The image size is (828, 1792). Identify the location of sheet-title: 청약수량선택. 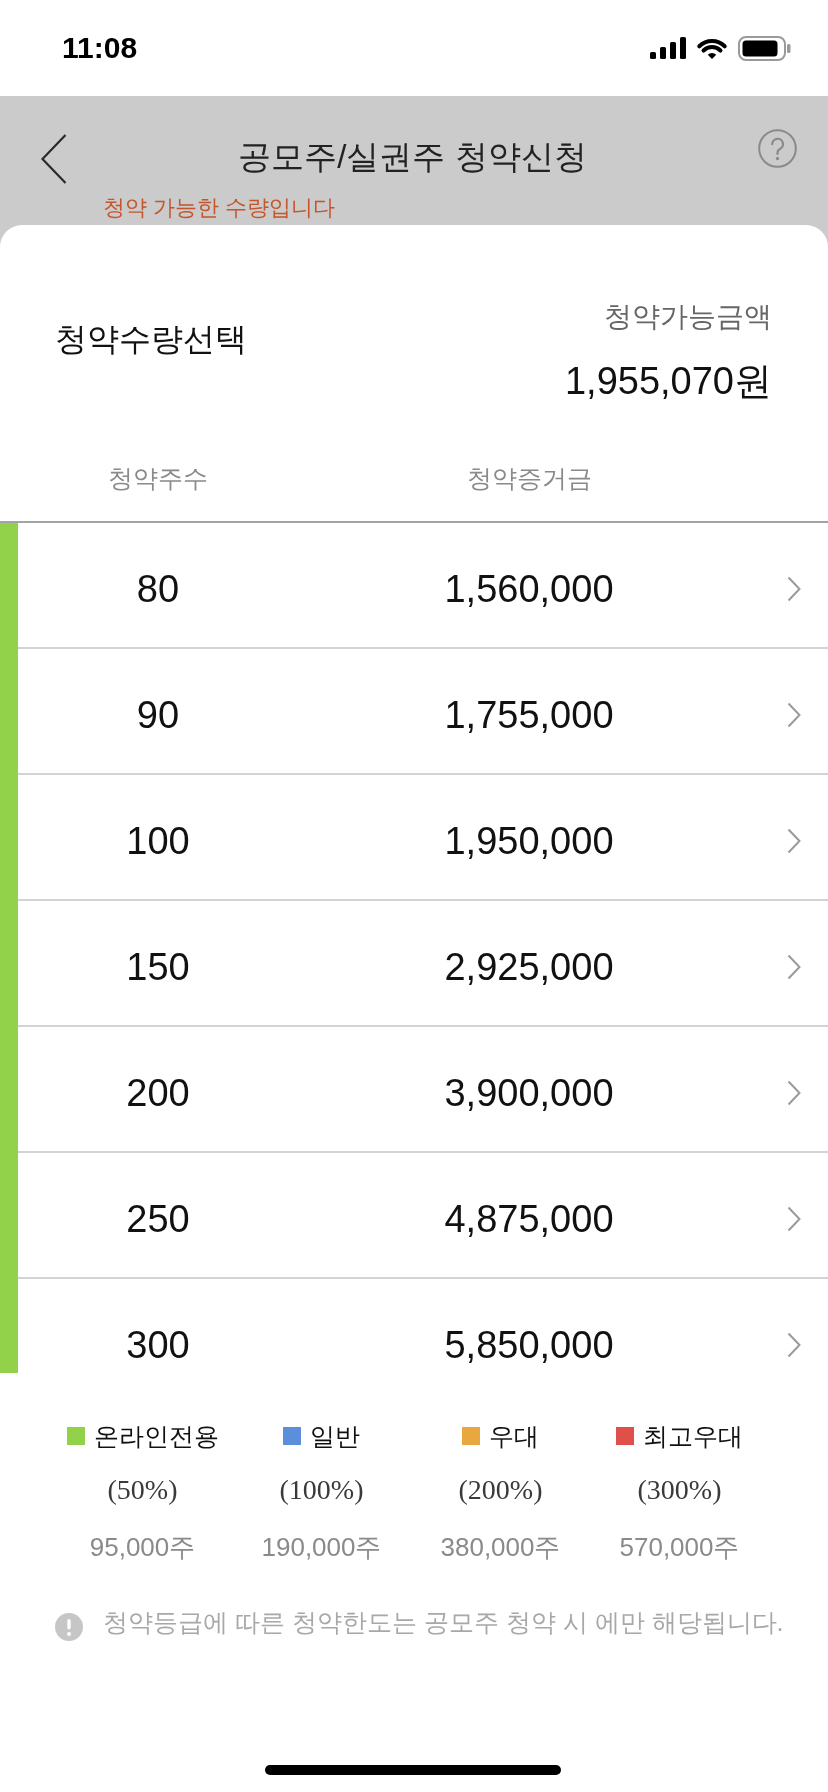
(151, 339).